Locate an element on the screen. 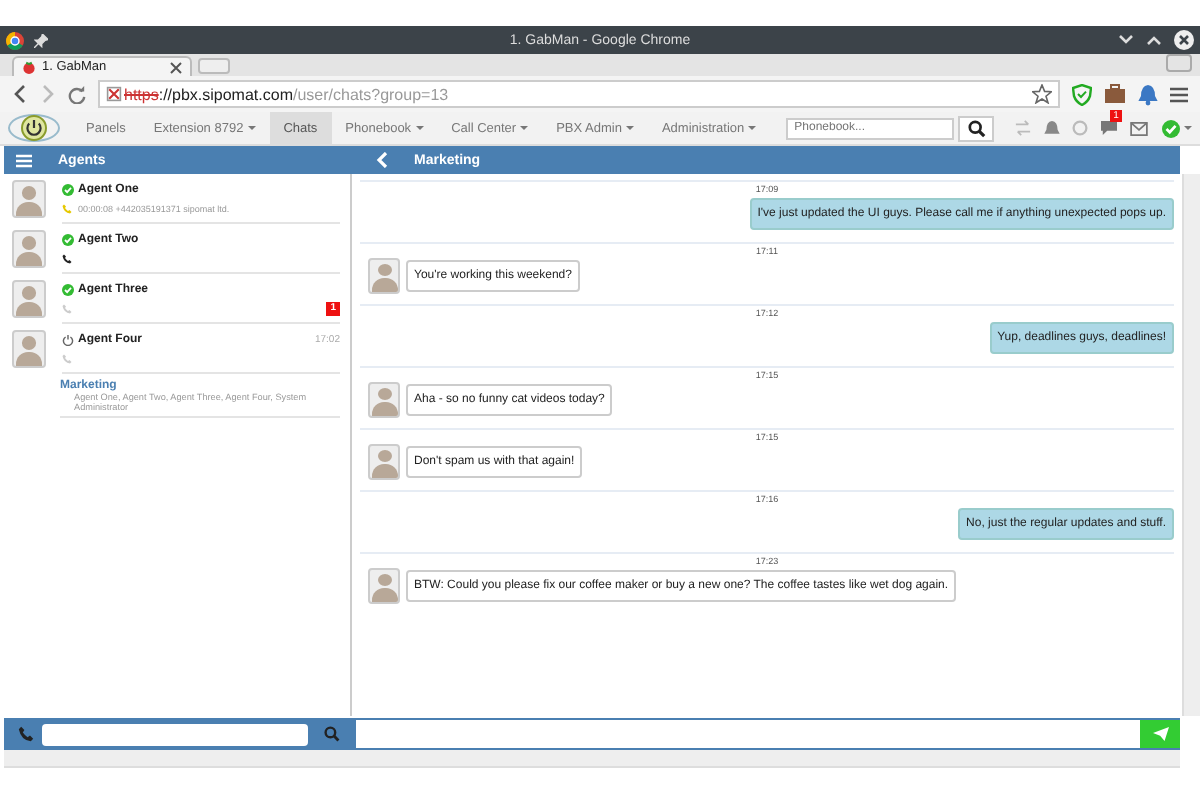 Image resolution: width=1200 pixels, height=800 pixels. minimize-icon is located at coordinates (1126, 40).